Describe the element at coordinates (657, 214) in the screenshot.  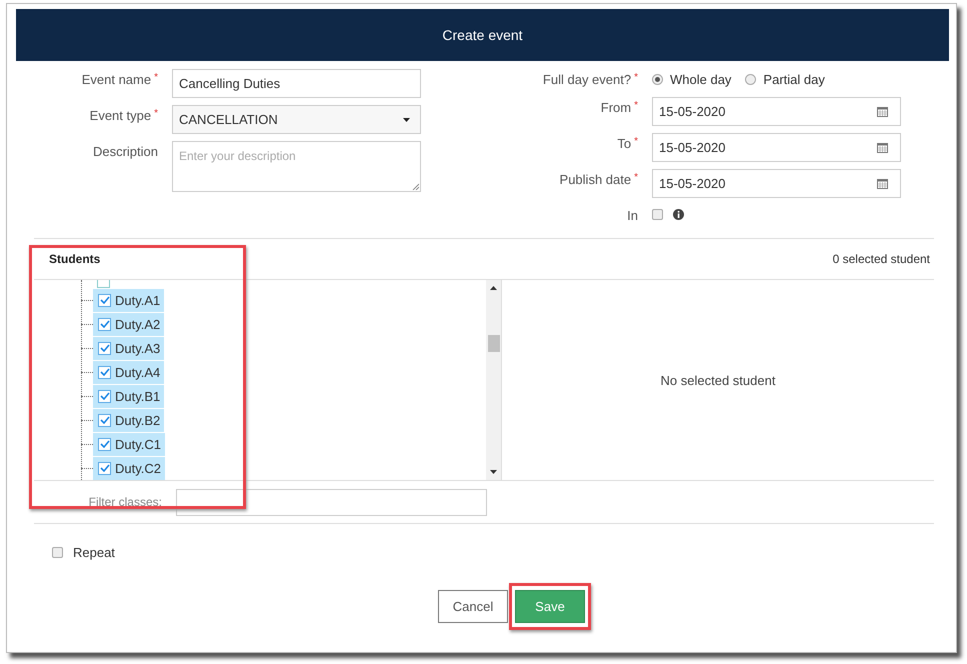
I see `in-checkbox` at that location.